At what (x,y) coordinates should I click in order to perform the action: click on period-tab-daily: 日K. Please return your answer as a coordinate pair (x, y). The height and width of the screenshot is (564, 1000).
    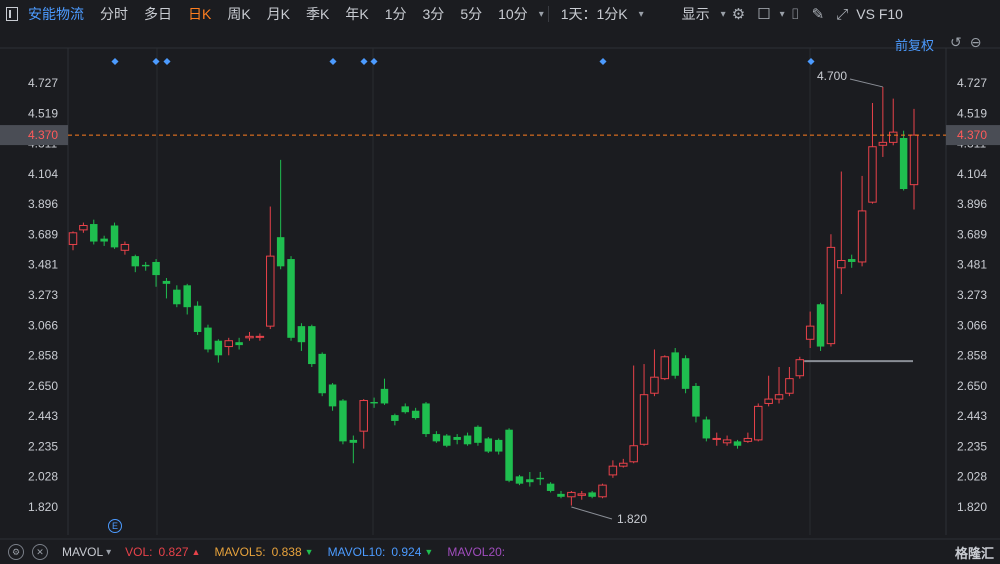
    Looking at the image, I should click on (199, 14).